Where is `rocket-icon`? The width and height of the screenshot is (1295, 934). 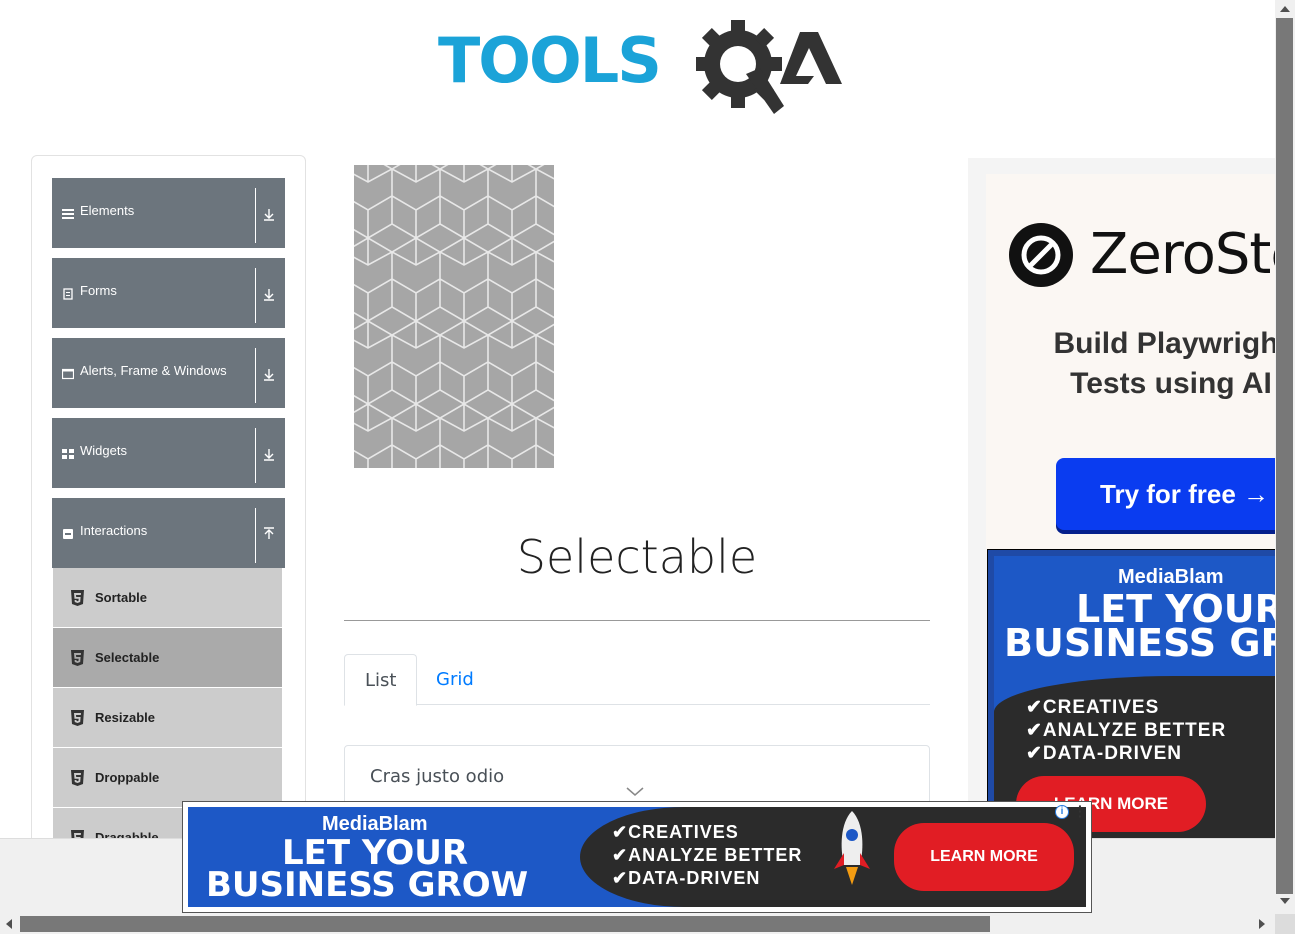
rocket-icon is located at coordinates (852, 848).